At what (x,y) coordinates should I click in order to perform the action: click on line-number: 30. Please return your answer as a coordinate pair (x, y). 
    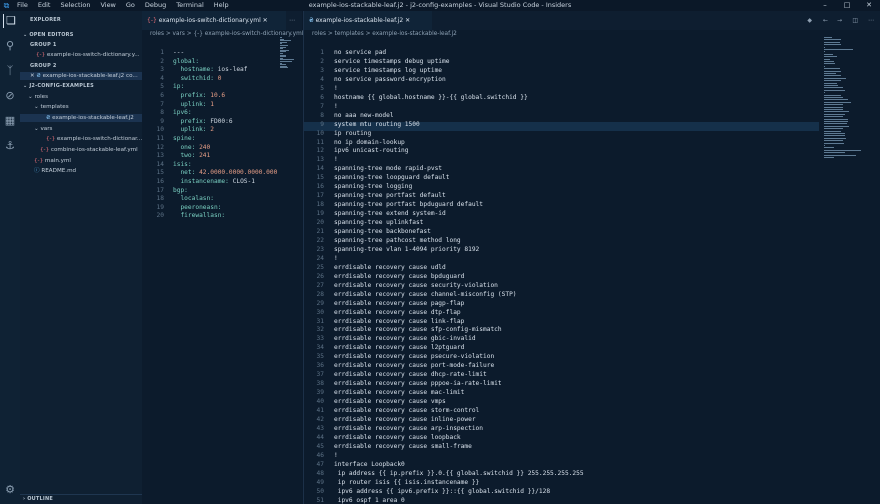
    Looking at the image, I should click on (320, 312).